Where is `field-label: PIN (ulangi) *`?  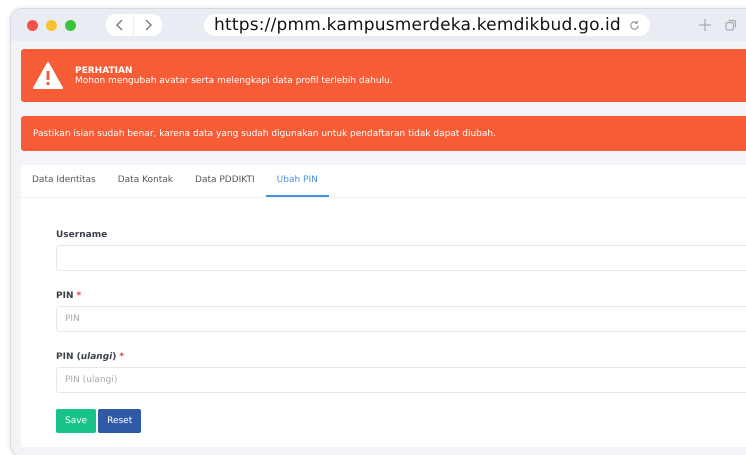
field-label: PIN (ulangi) * is located at coordinates (91, 357).